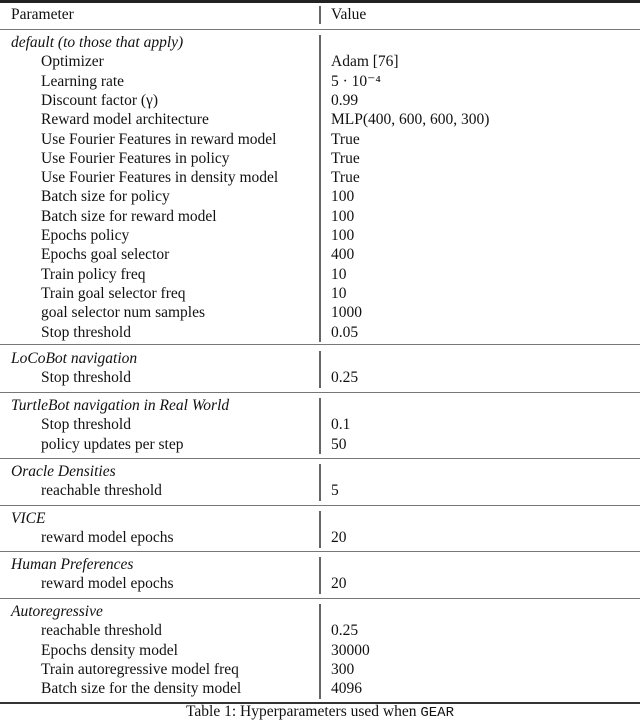  What do you see at coordinates (159, 139) in the screenshot?
I see `param-name: Use Fourier Features in reward model` at bounding box center [159, 139].